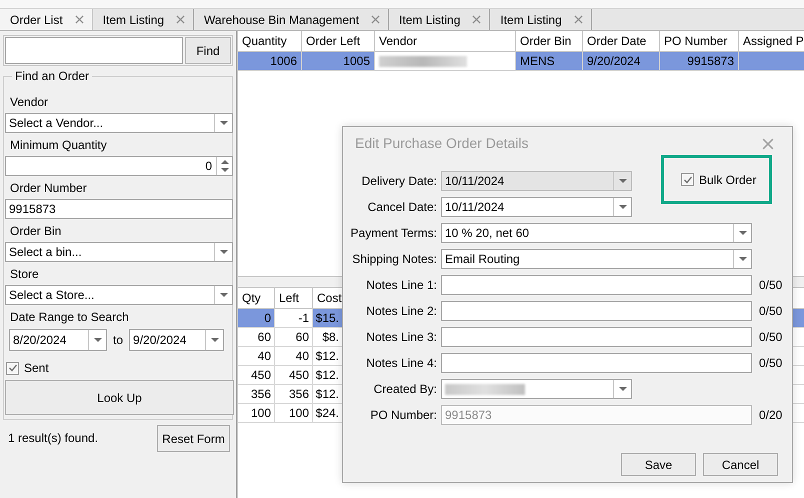  I want to click on field-label: Minimum Quantity, so click(58, 145).